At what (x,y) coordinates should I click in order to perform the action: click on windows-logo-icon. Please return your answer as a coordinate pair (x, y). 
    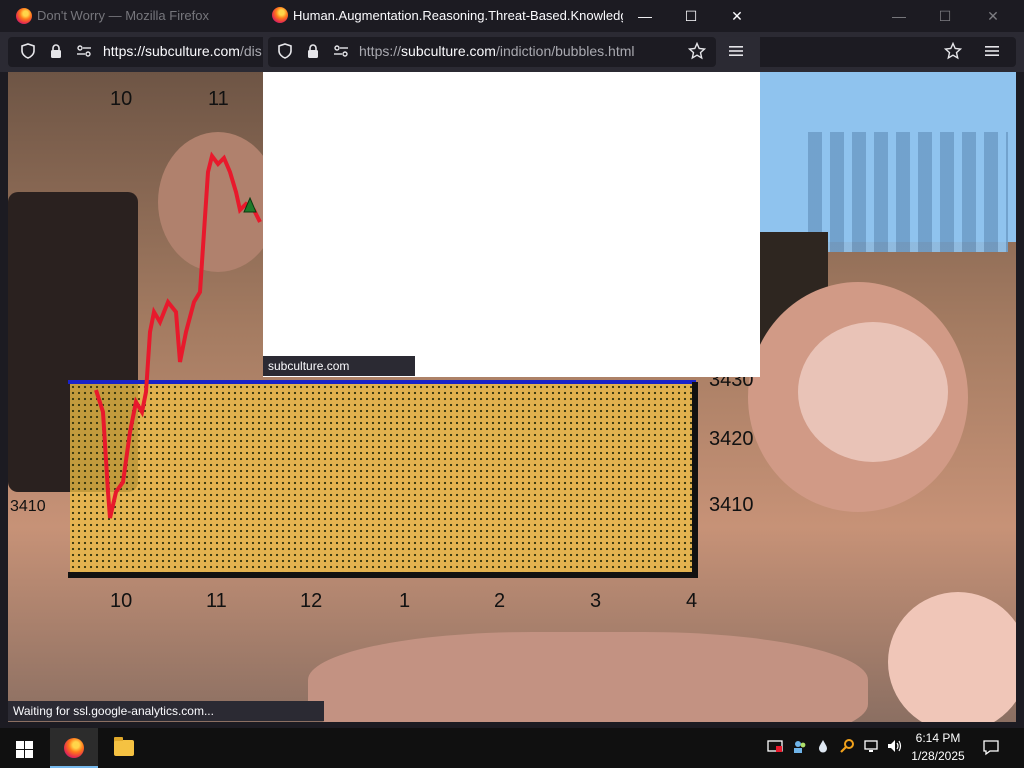
    Looking at the image, I should click on (20, 745).